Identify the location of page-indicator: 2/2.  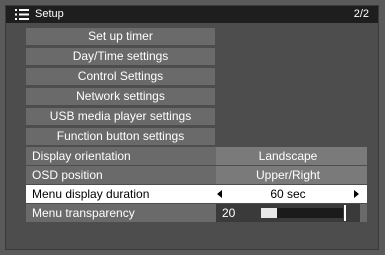
(361, 14).